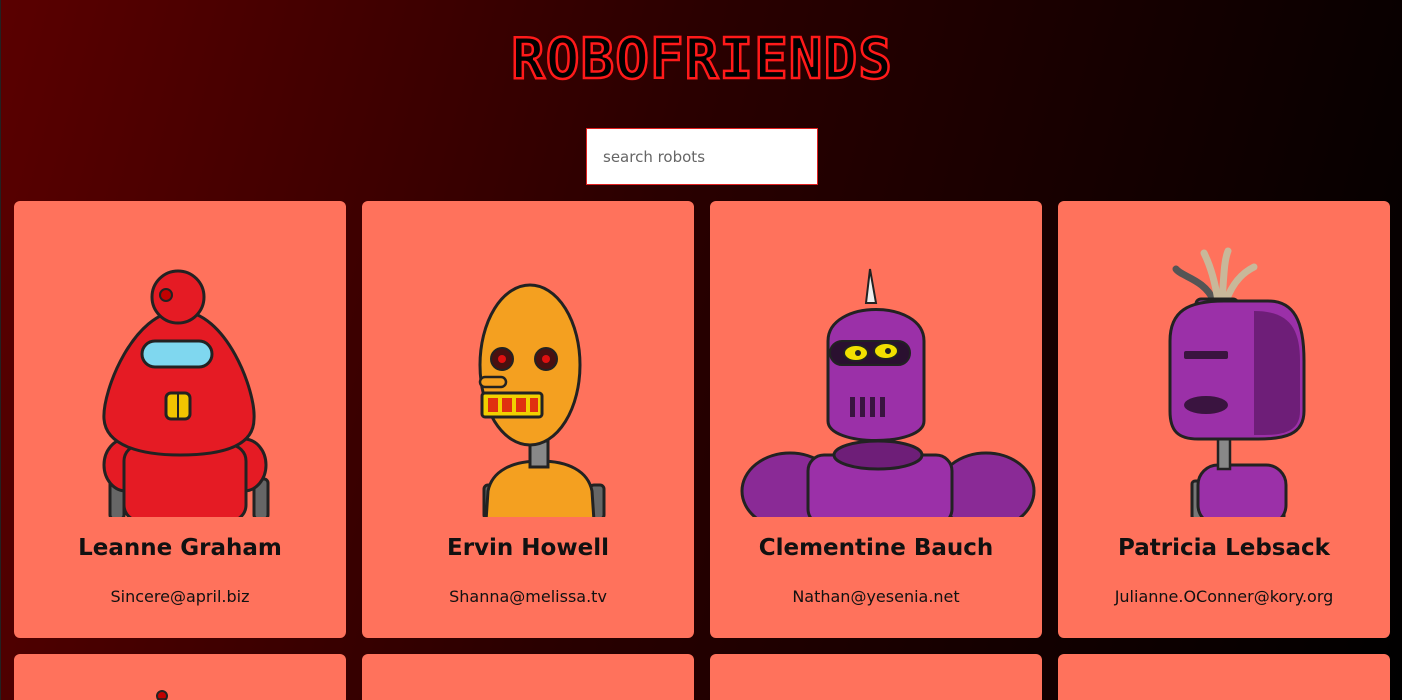 This screenshot has width=1402, height=700. What do you see at coordinates (876, 596) in the screenshot?
I see `robot-email: Nathan@yesenia.net` at bounding box center [876, 596].